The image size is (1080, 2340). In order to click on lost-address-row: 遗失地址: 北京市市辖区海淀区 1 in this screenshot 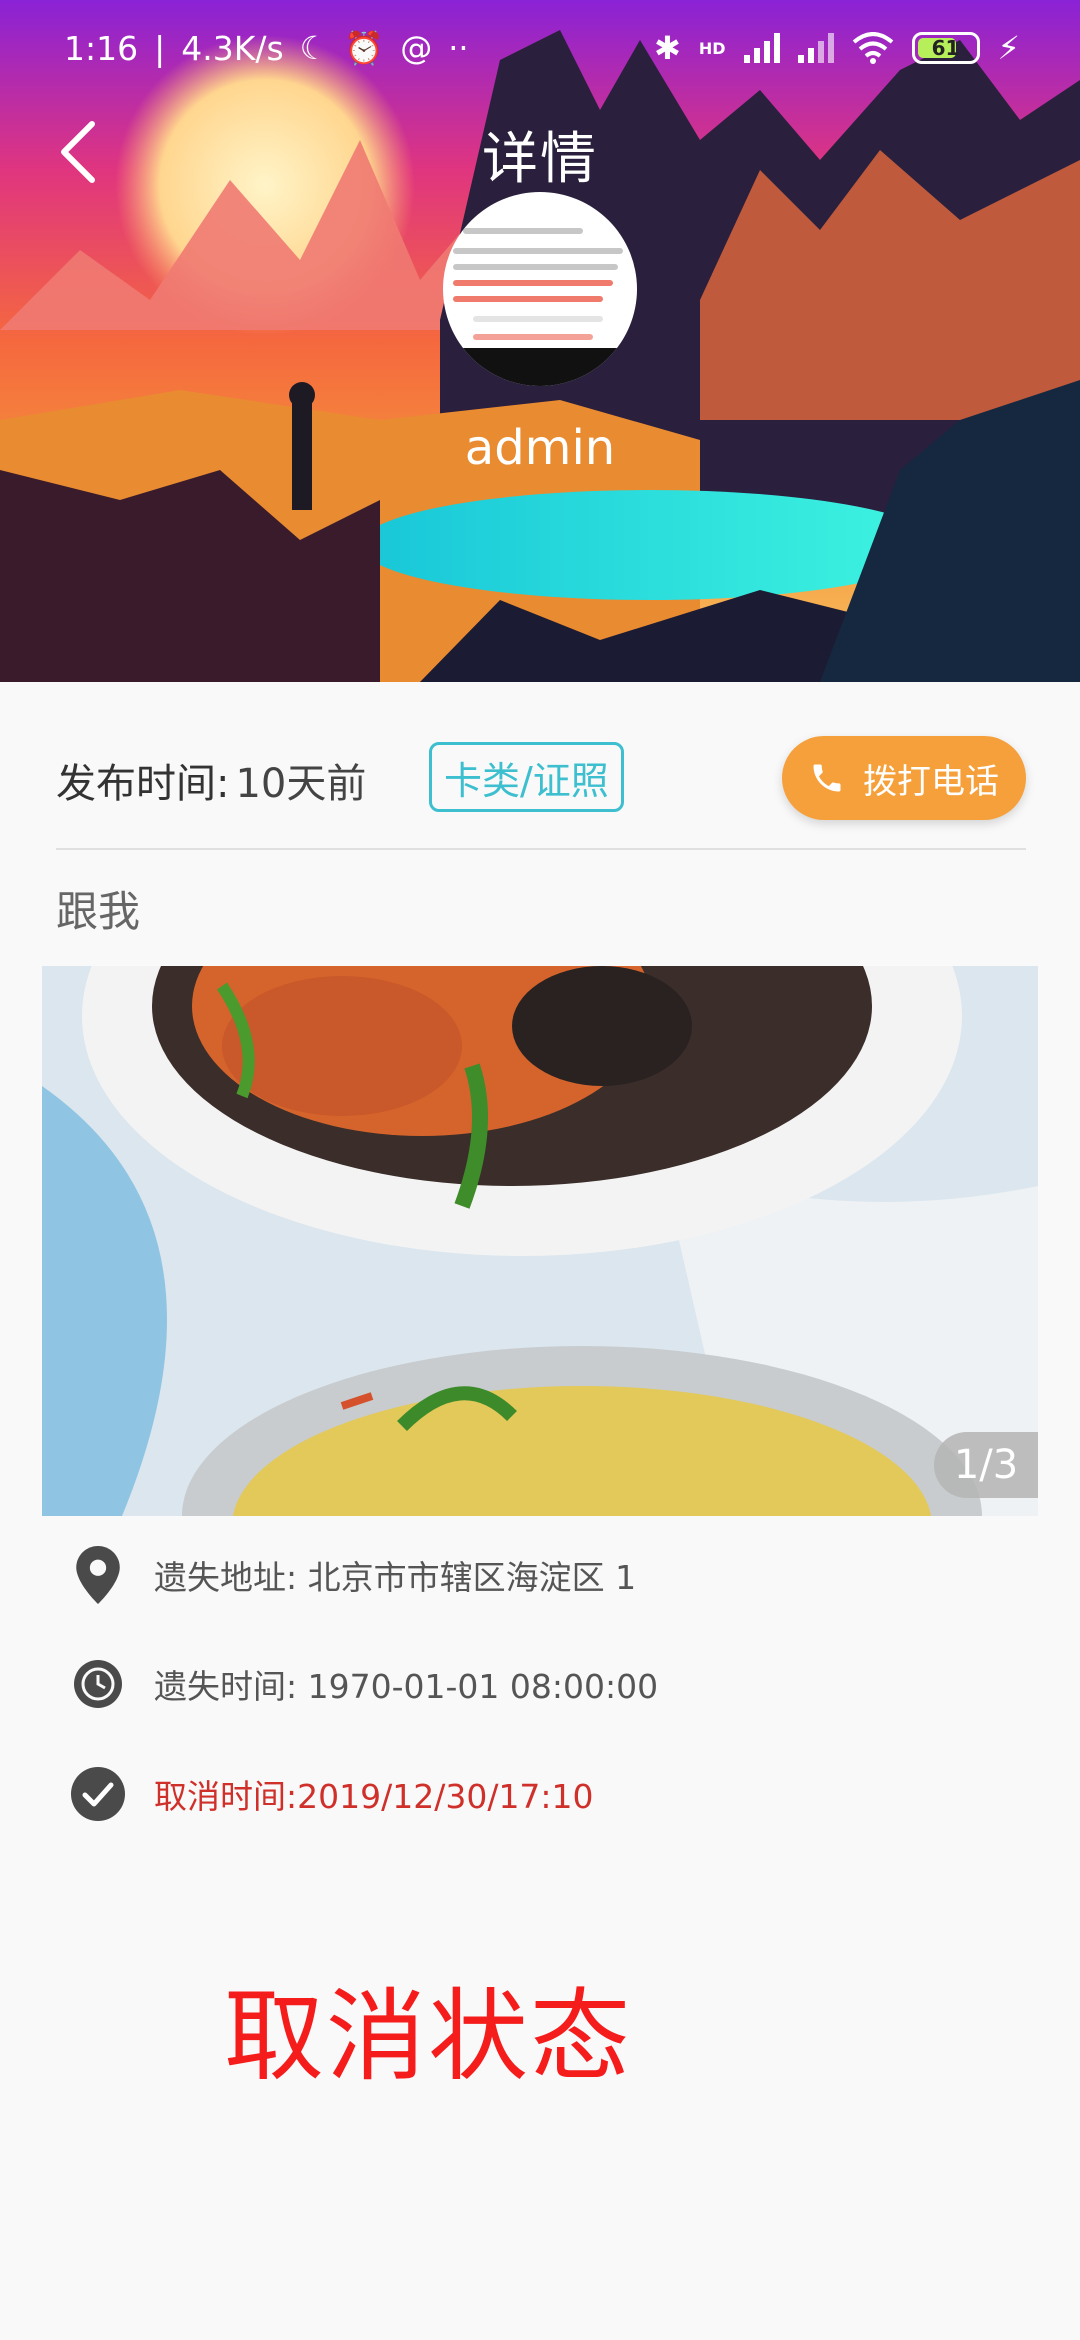, I will do `click(548, 1575)`.